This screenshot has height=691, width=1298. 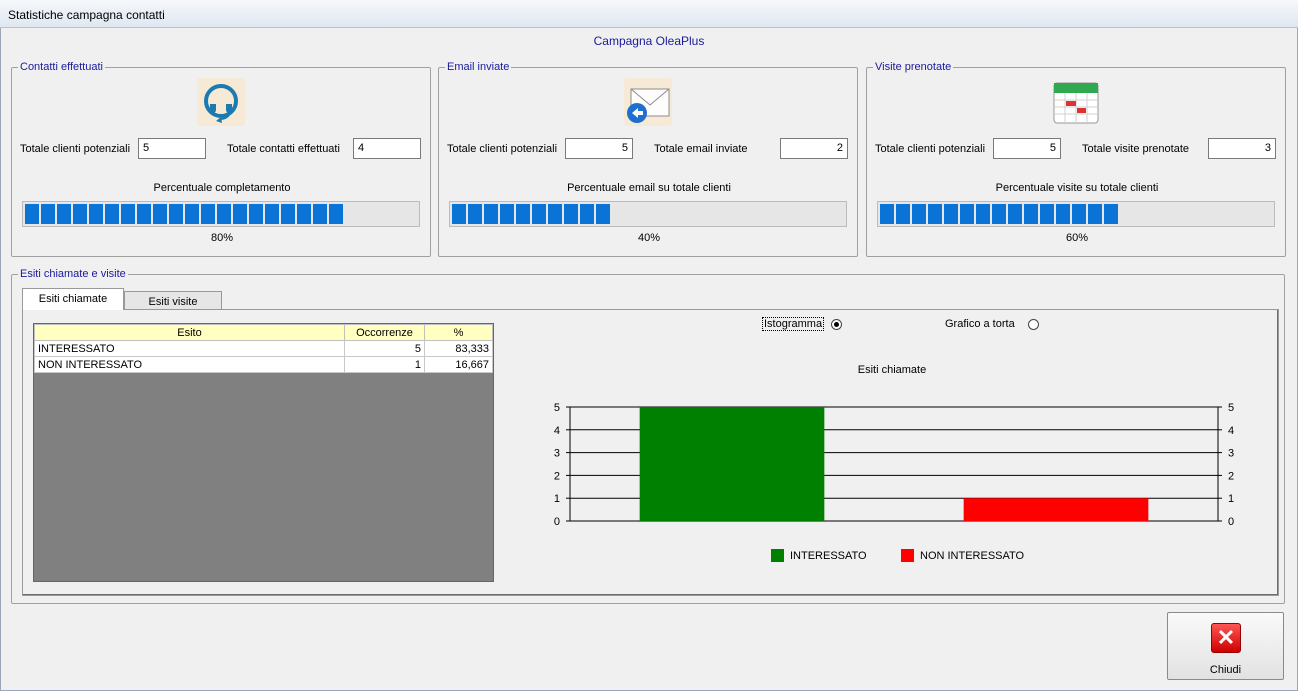 What do you see at coordinates (913, 67) in the screenshot?
I see `panel-legend: Visite prenotate` at bounding box center [913, 67].